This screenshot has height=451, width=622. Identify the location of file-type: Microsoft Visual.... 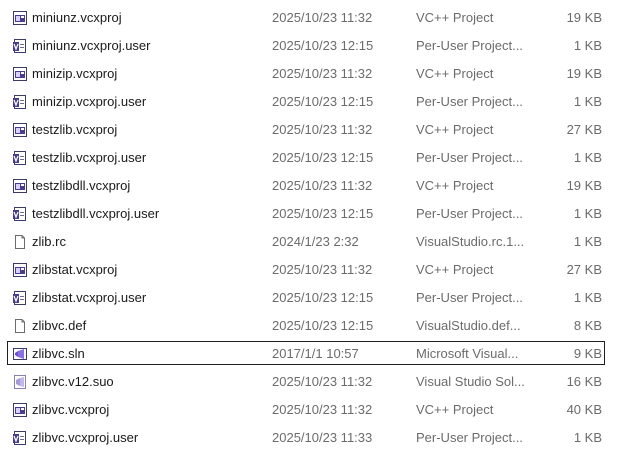
(467, 353).